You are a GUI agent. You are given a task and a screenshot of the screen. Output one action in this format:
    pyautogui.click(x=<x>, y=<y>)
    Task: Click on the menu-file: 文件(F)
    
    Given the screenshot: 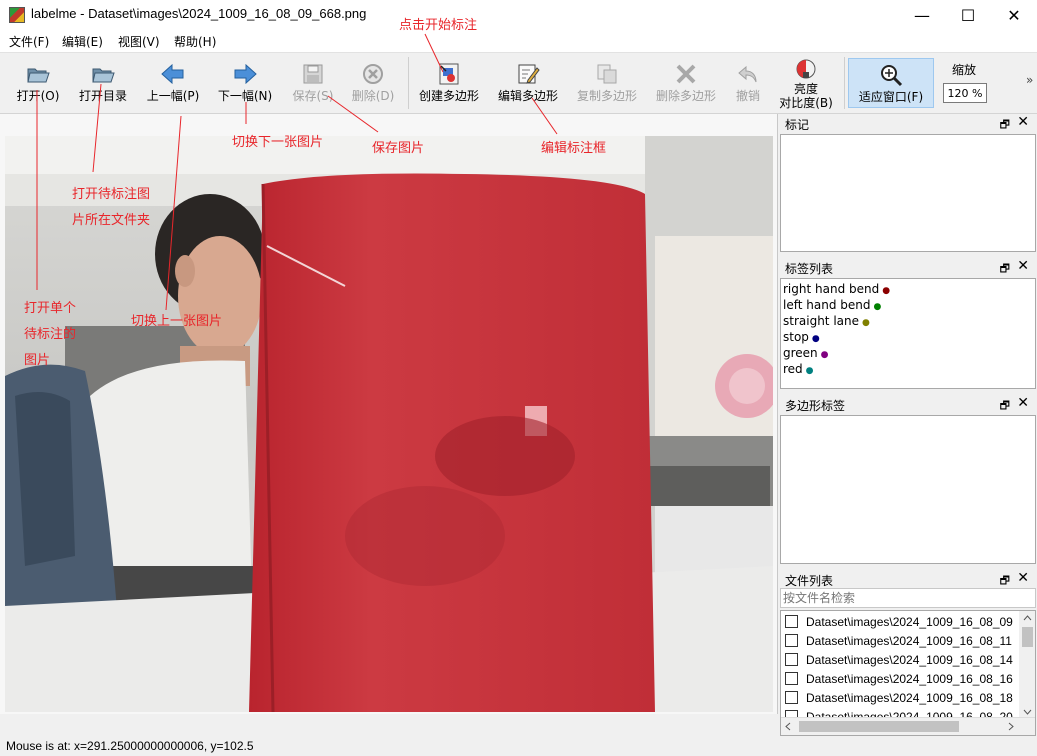 What is the action you would take?
    pyautogui.click(x=29, y=41)
    